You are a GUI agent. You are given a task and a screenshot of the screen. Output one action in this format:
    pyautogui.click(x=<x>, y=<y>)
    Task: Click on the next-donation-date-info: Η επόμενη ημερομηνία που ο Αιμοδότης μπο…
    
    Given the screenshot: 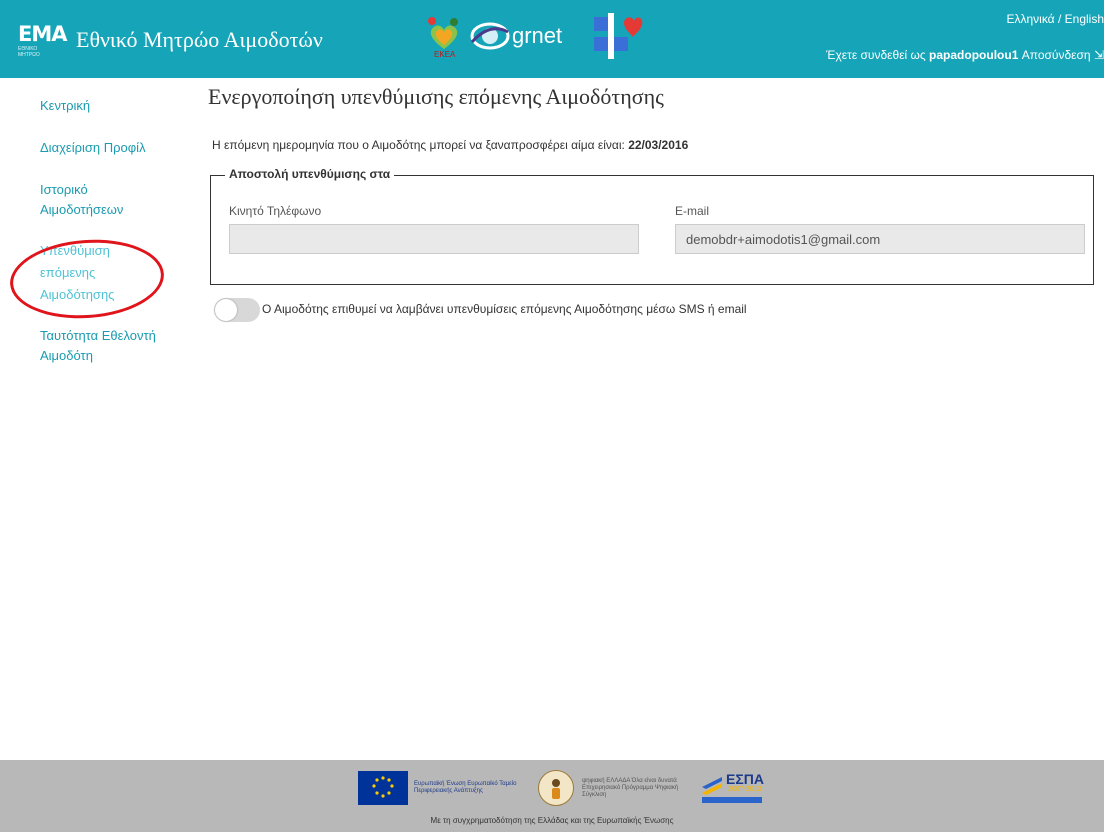 What is the action you would take?
    pyautogui.click(x=450, y=145)
    